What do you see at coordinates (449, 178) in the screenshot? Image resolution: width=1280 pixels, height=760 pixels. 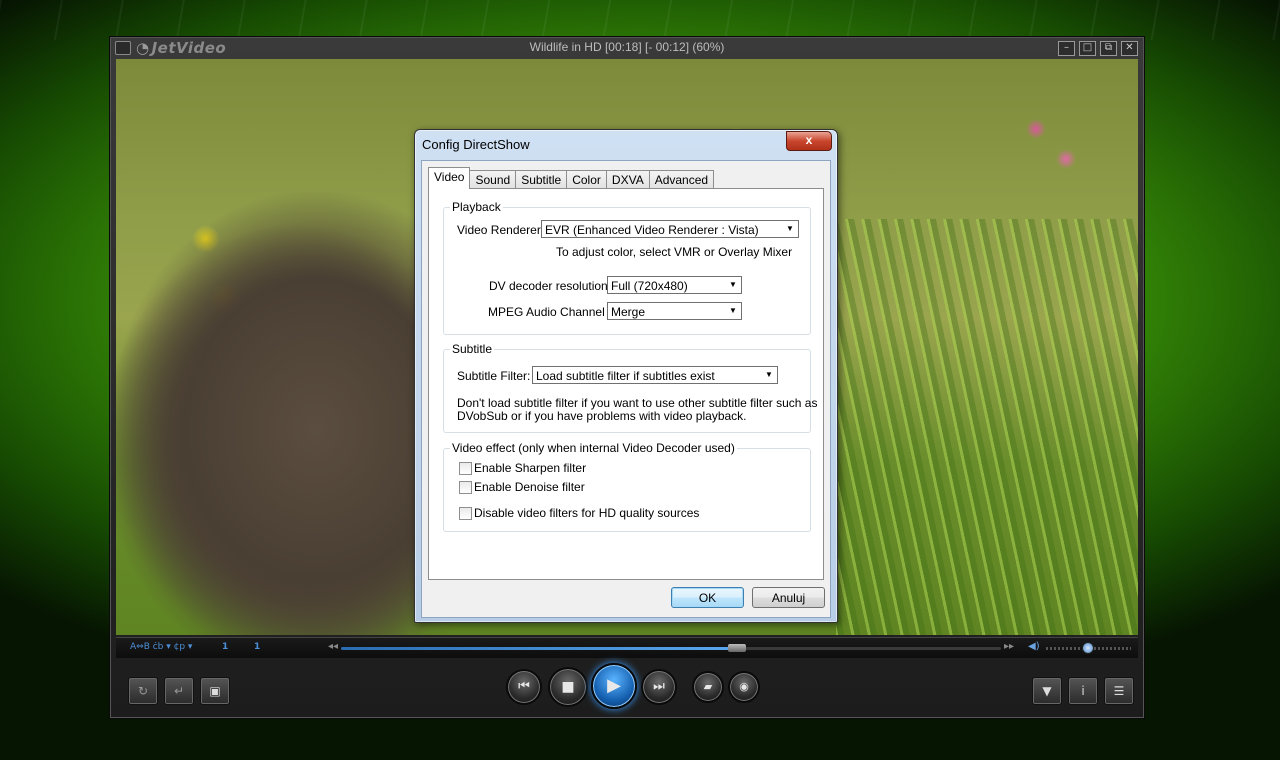 I see `tab-video: Video` at bounding box center [449, 178].